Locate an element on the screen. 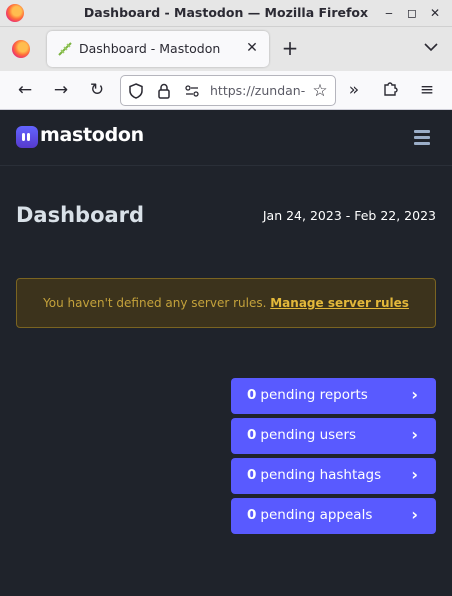 The height and width of the screenshot is (596, 452). url-bar: https://zundan-ma ☆ is located at coordinates (228, 90).